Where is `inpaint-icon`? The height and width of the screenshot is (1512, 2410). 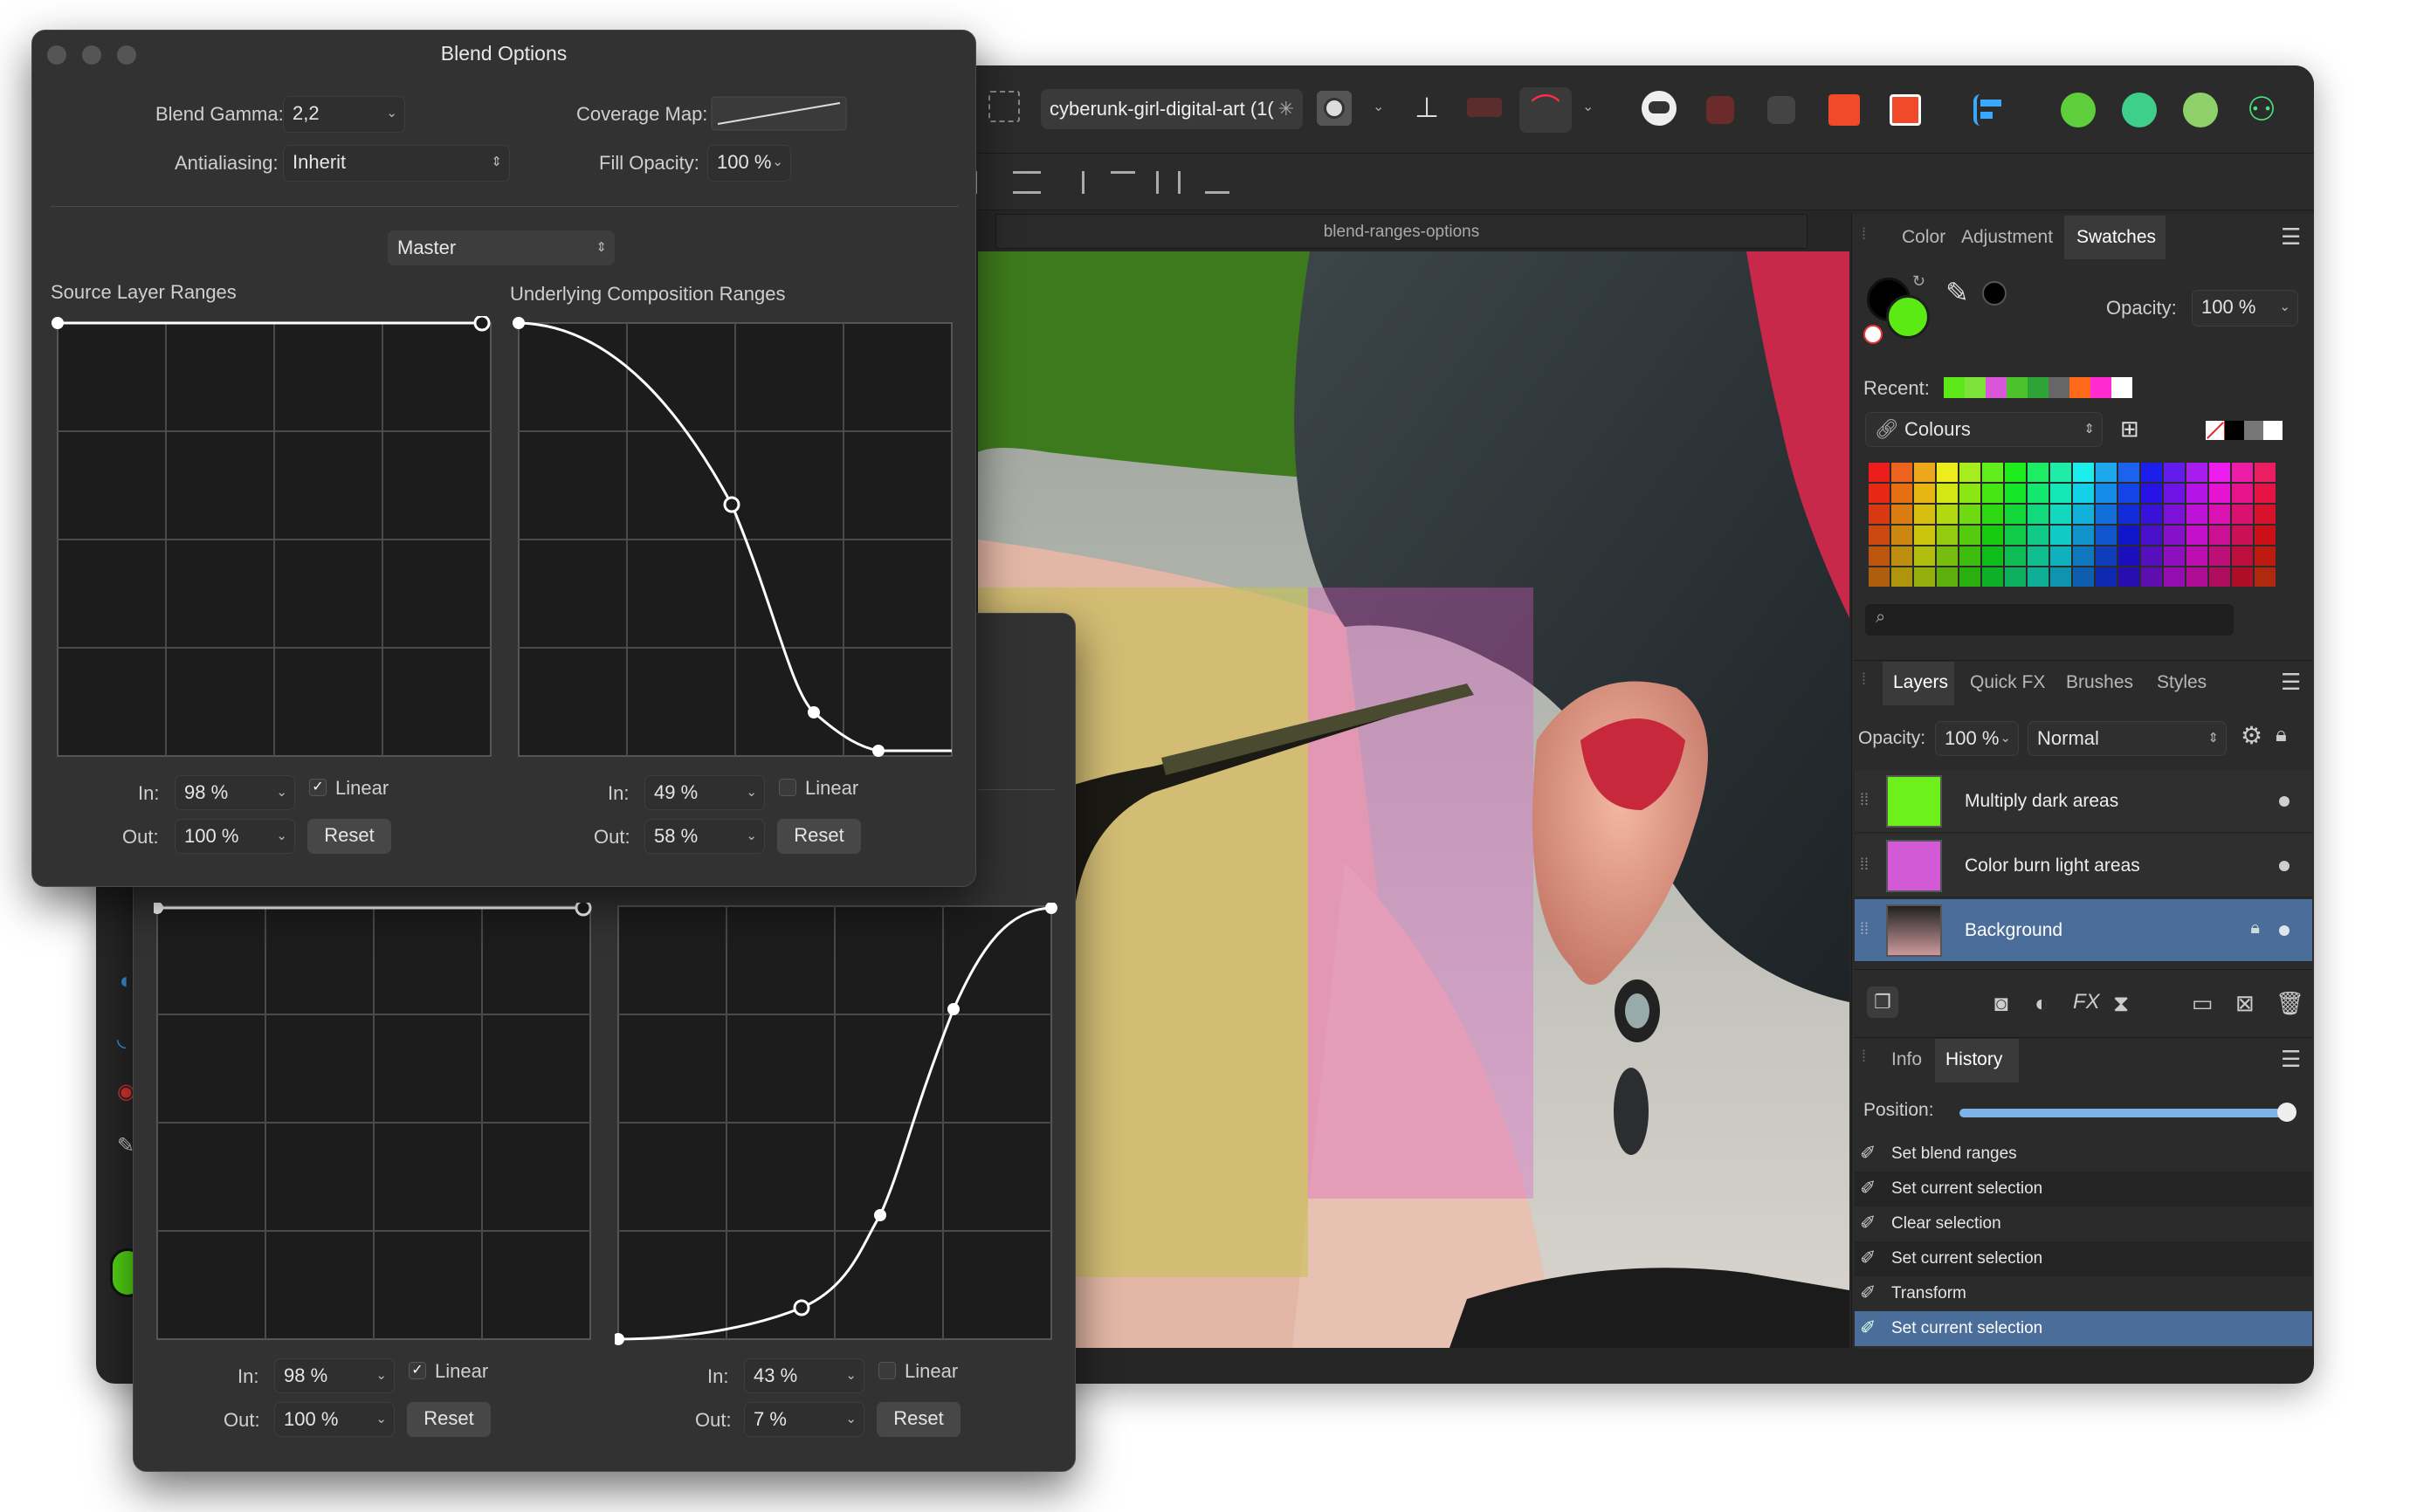
inpaint-icon is located at coordinates (1484, 108).